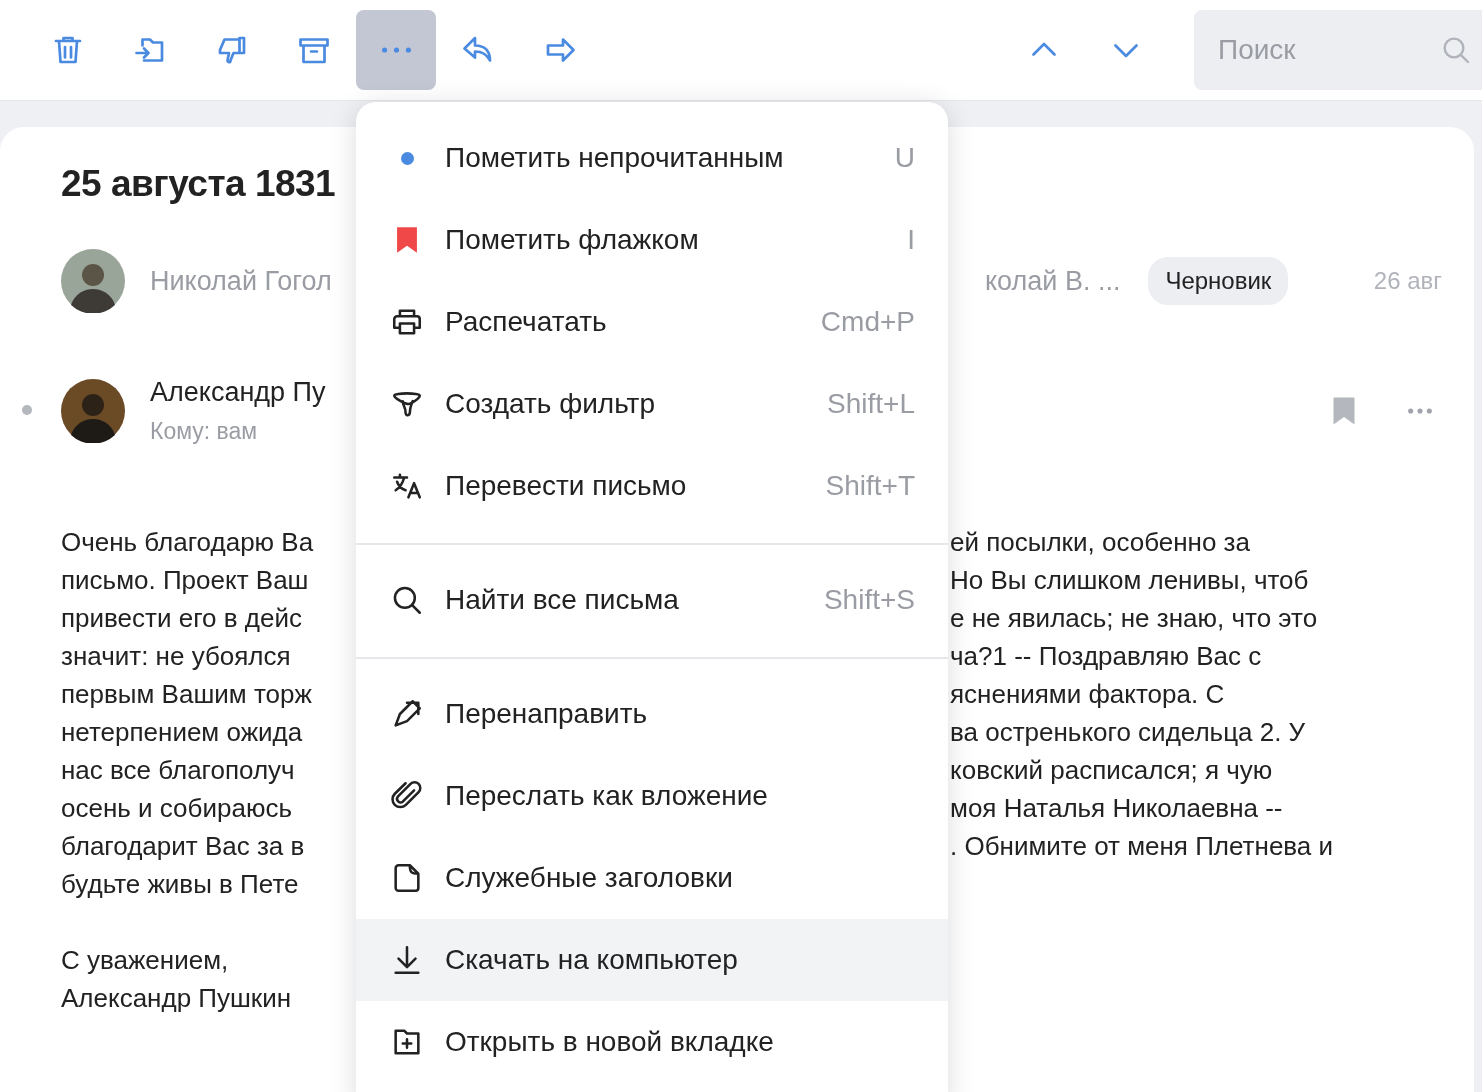 This screenshot has height=1092, width=1482. What do you see at coordinates (911, 240) in the screenshot?
I see `shortcut-label: I` at bounding box center [911, 240].